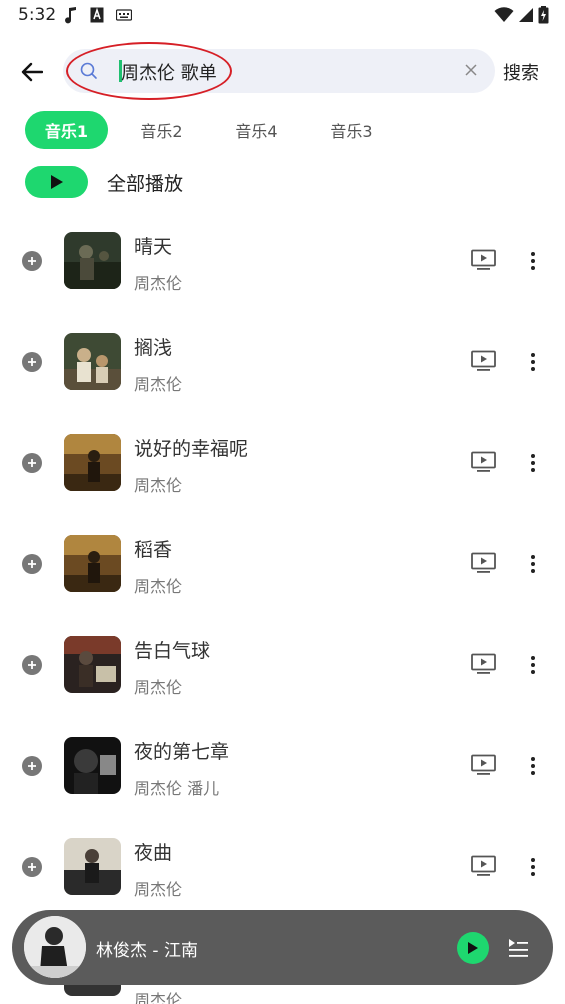 The width and height of the screenshot is (565, 1004). What do you see at coordinates (161, 130) in the screenshot?
I see `tab-music2: 音乐2` at bounding box center [161, 130].